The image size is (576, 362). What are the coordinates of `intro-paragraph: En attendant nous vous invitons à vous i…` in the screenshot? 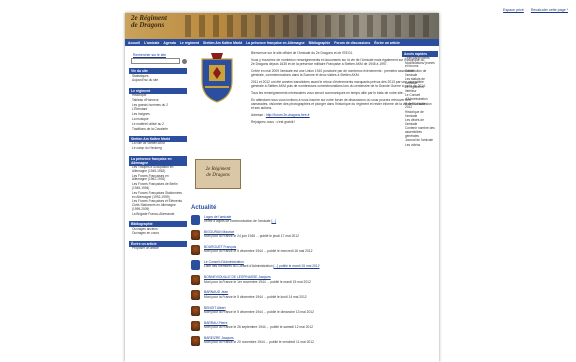 It's located at (338, 104).